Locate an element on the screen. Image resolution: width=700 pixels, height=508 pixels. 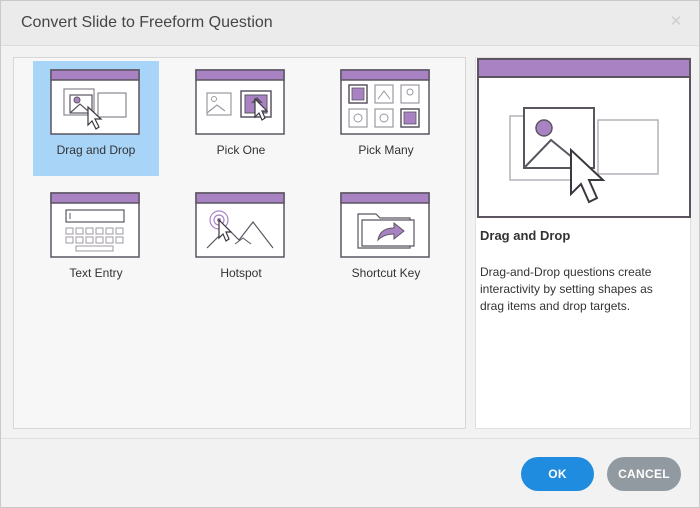
tile-drag-and-drop: Drag and Drop is located at coordinates (96, 118).